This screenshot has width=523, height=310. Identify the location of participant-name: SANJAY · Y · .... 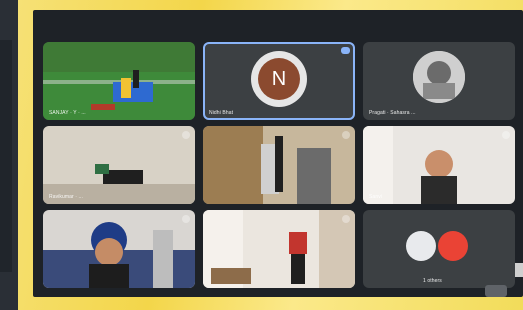
(67, 113).